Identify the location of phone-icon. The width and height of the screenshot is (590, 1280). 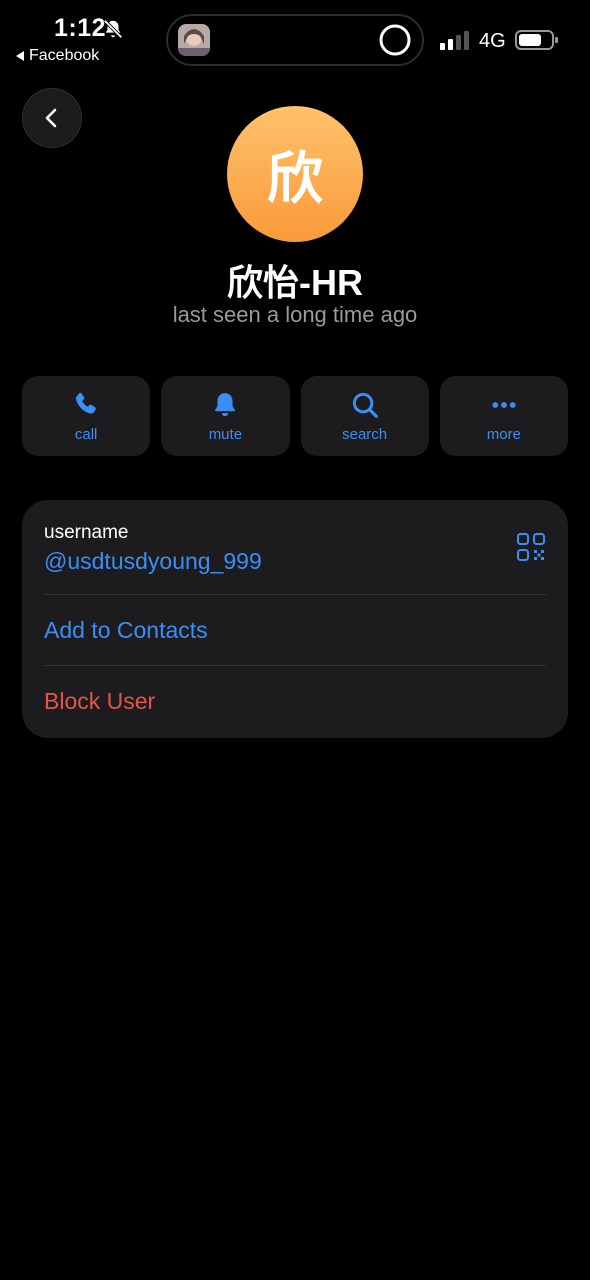
(86, 403).